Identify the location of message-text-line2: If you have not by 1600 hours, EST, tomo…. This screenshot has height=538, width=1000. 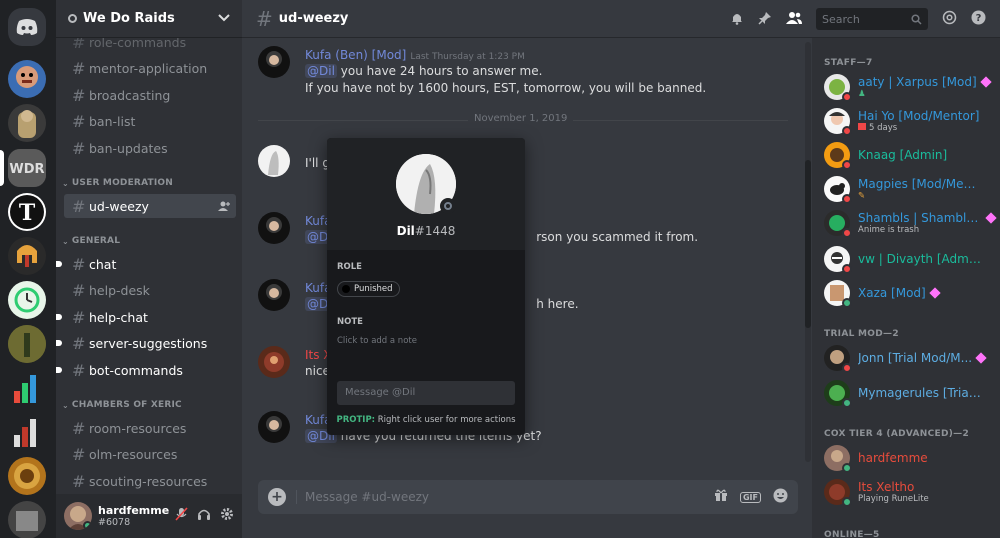
(506, 88).